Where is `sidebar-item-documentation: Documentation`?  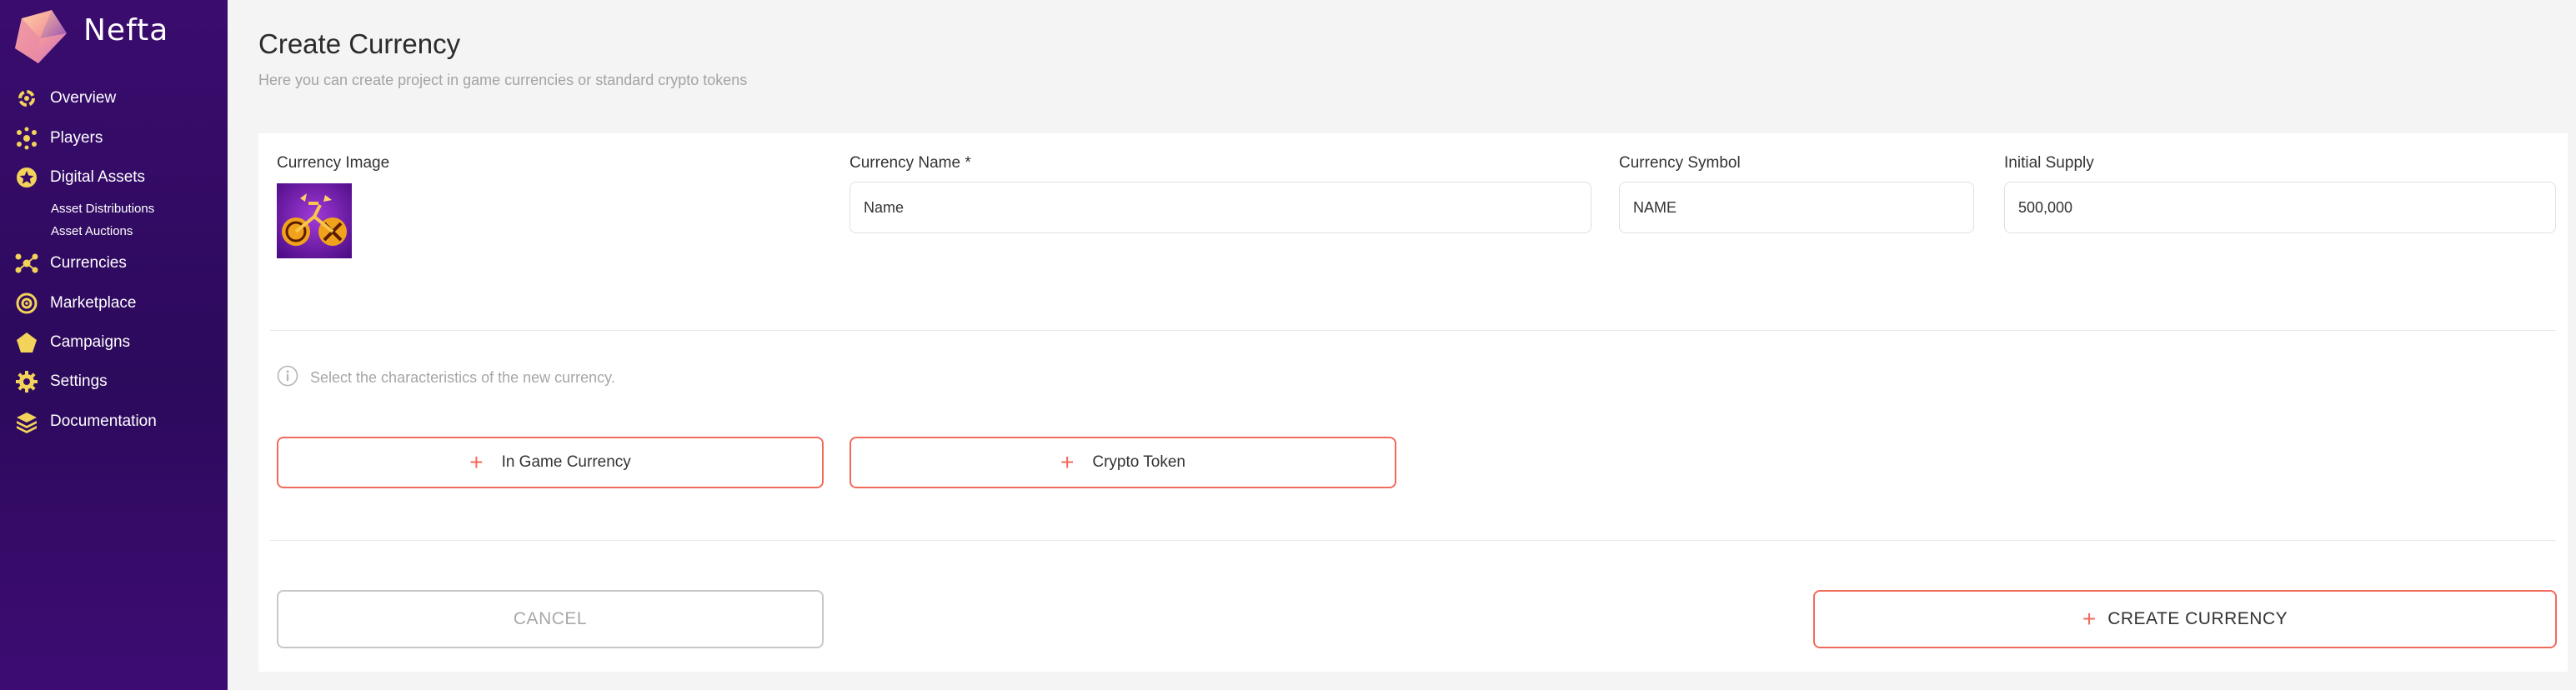 sidebar-item-documentation: Documentation is located at coordinates (85, 422).